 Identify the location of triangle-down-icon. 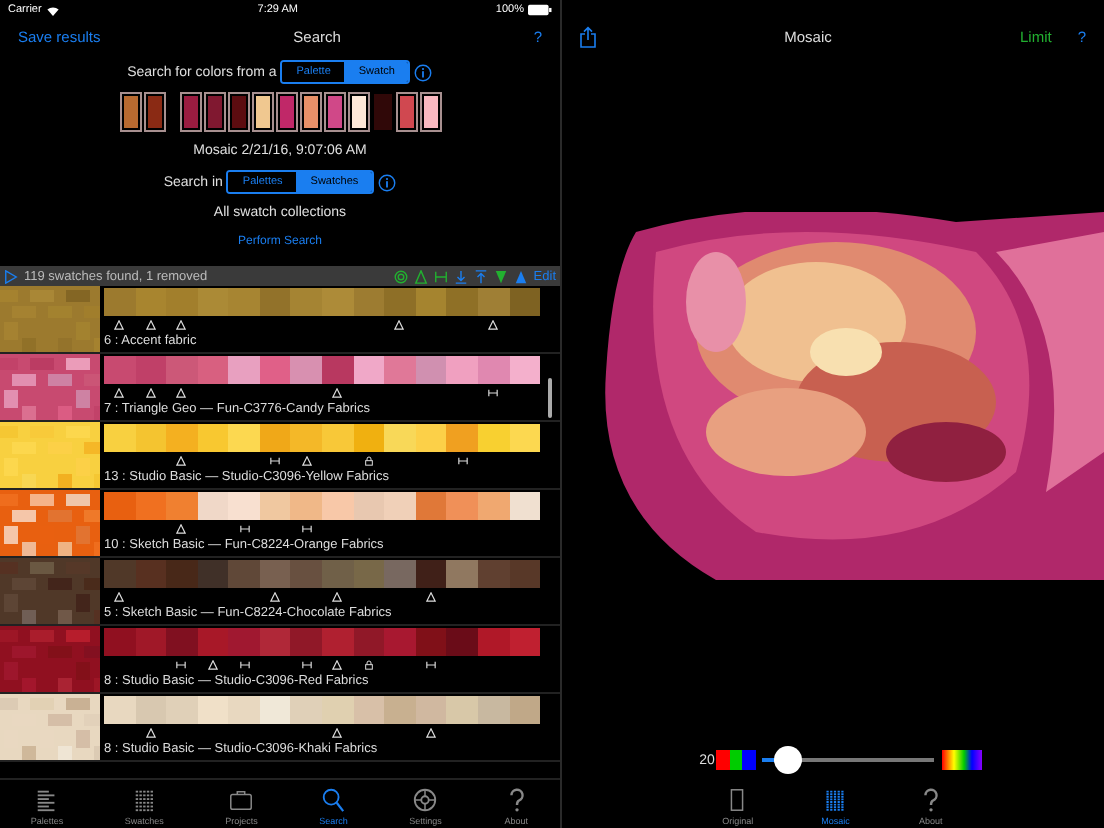
(500, 276).